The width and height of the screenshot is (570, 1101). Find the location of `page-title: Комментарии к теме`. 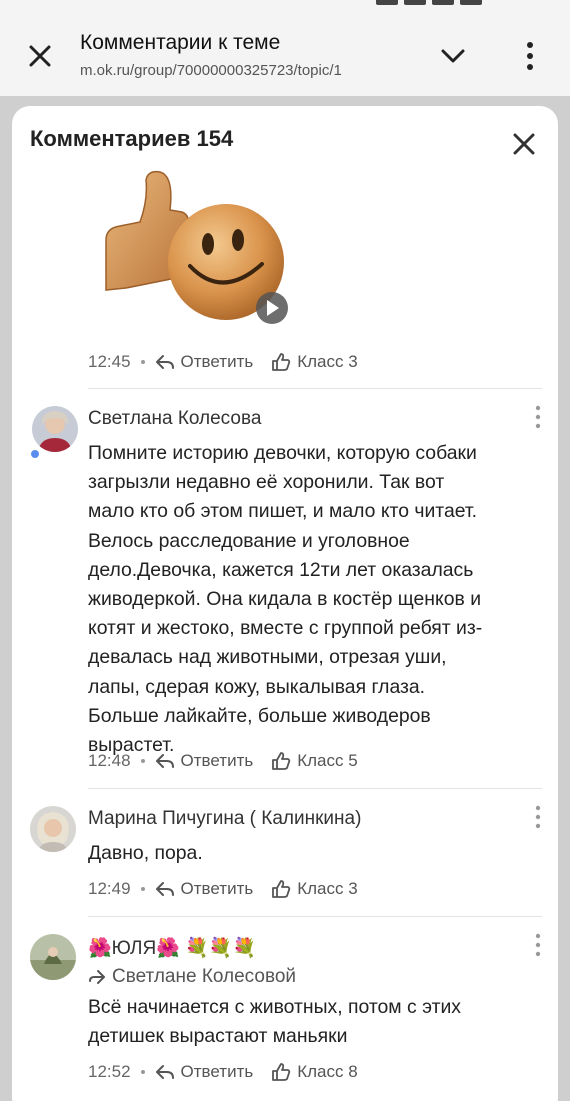

page-title: Комментарии к теме is located at coordinates (180, 42).